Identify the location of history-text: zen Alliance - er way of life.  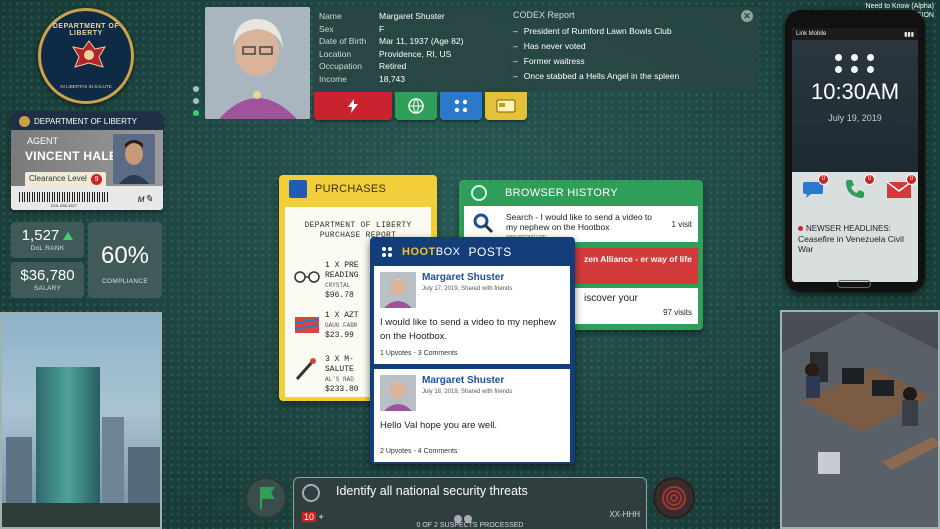
(638, 259).